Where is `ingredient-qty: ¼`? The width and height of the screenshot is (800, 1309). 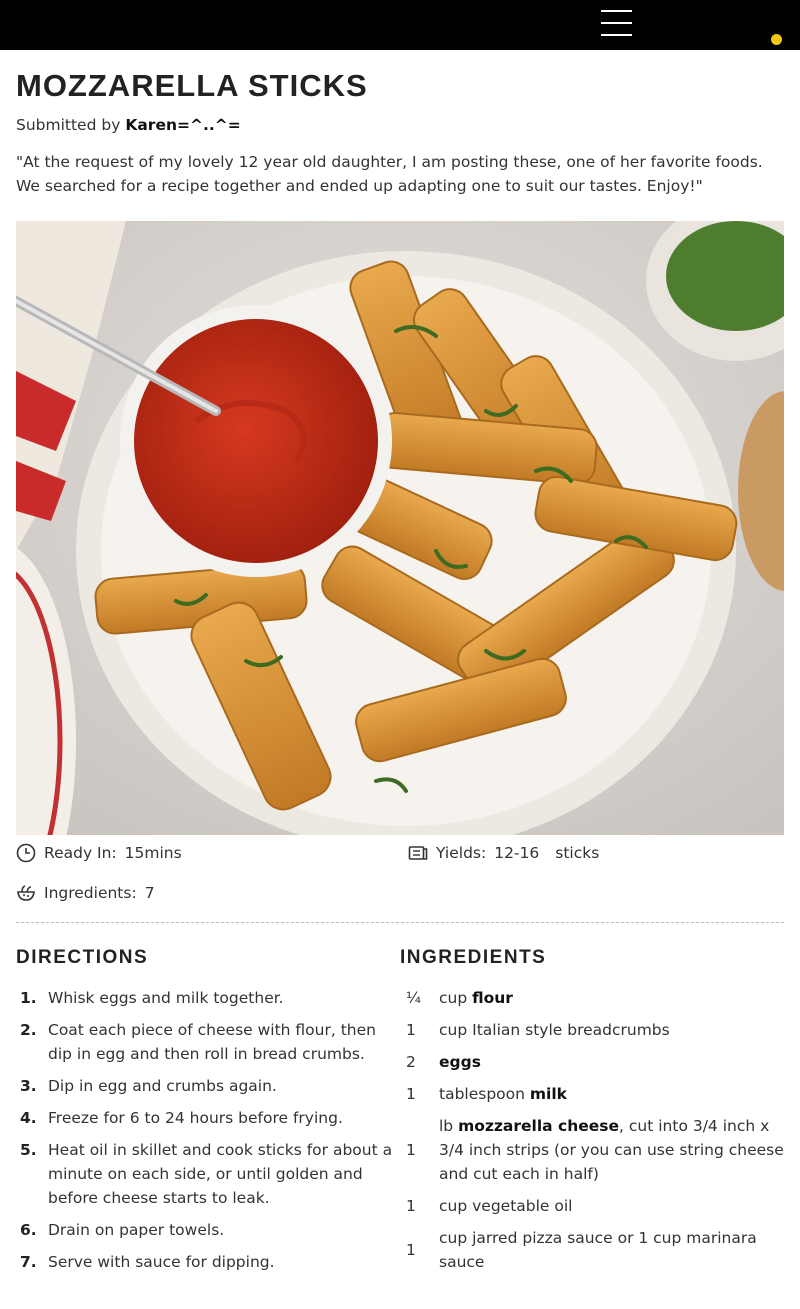
ingredient-qty: ¼ is located at coordinates (414, 998).